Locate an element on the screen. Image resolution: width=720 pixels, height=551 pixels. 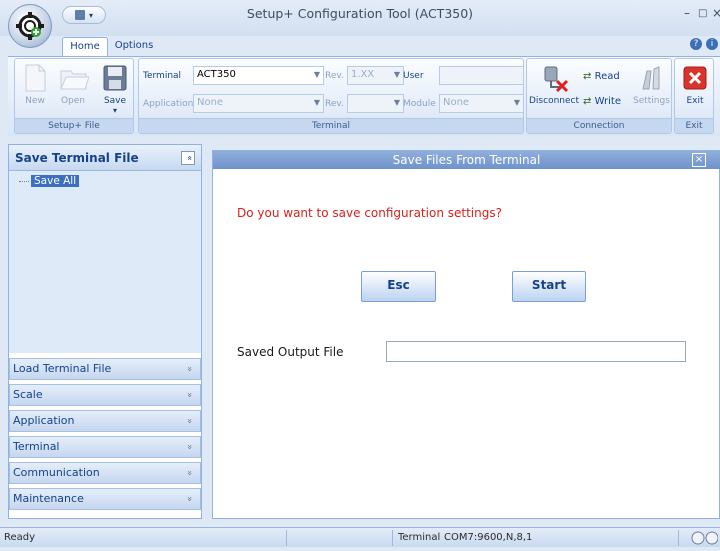
info-icon: i is located at coordinates (712, 44).